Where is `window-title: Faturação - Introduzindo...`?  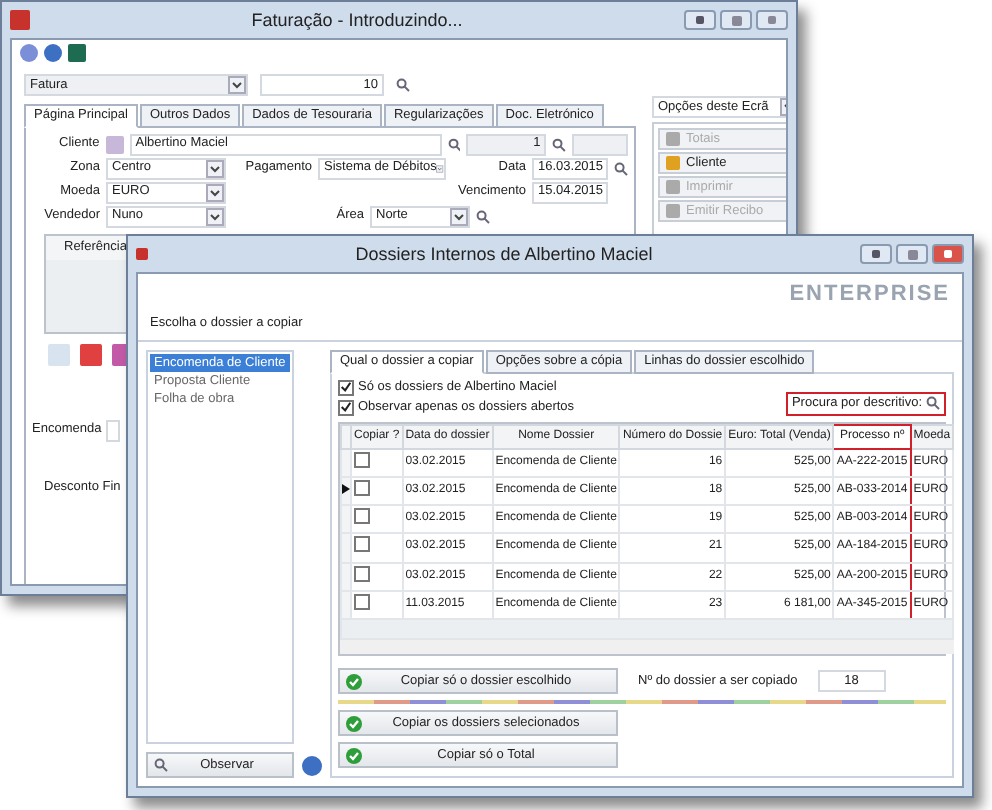 window-title: Faturação - Introduzindo... is located at coordinates (357, 20).